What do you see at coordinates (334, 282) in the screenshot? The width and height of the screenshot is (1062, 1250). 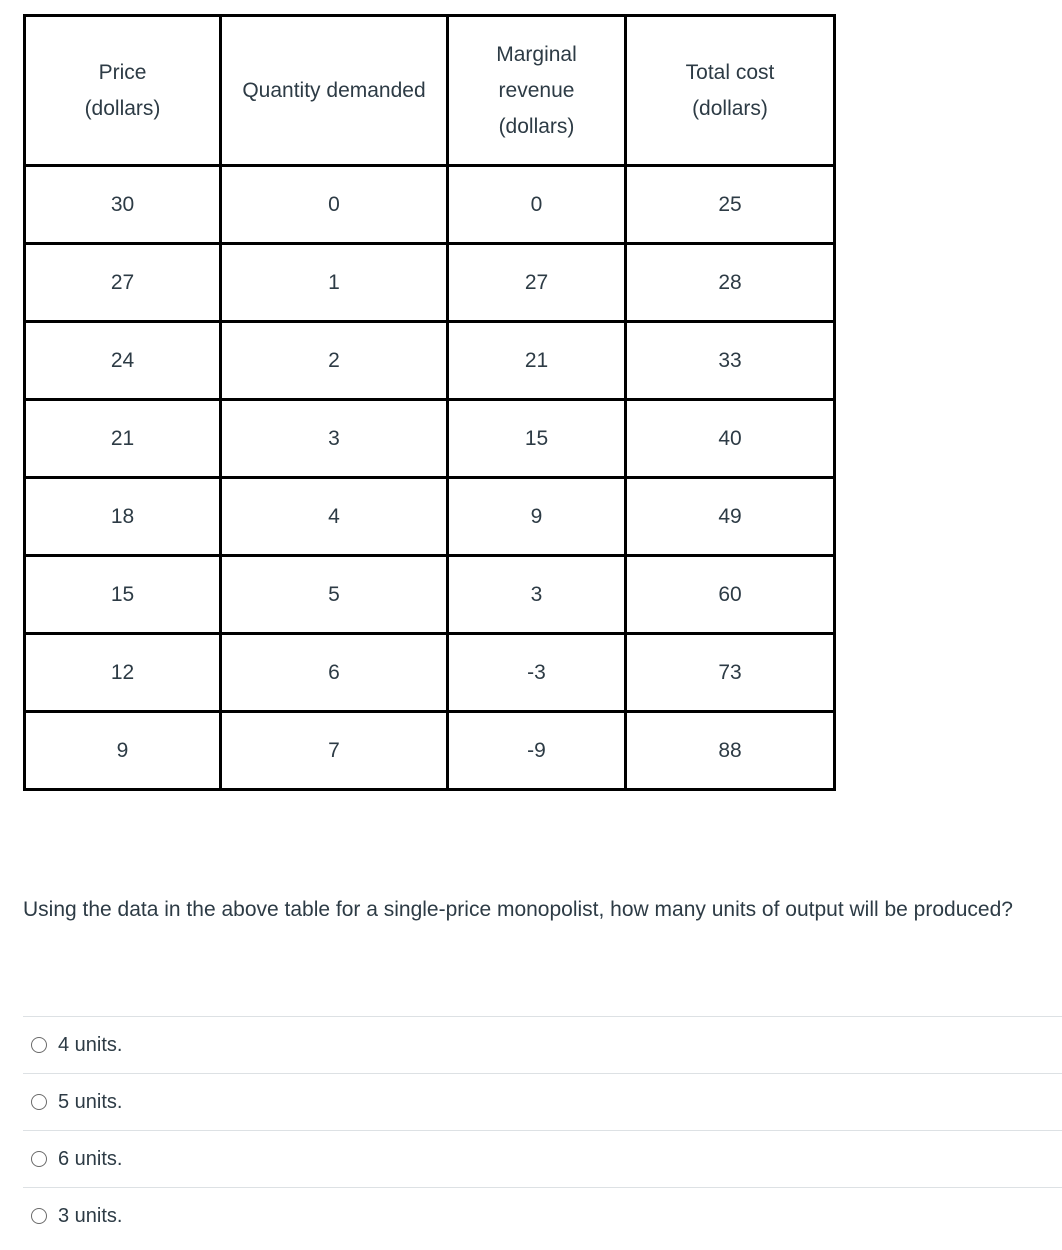 I see `quantity-cell: 1` at bounding box center [334, 282].